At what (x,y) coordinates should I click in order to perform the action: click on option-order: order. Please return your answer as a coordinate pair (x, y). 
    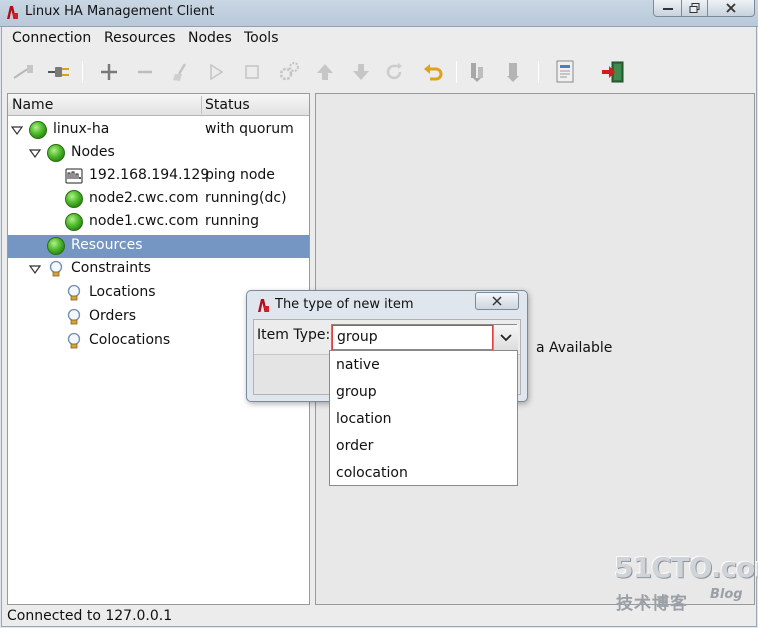
    Looking at the image, I should click on (354, 446).